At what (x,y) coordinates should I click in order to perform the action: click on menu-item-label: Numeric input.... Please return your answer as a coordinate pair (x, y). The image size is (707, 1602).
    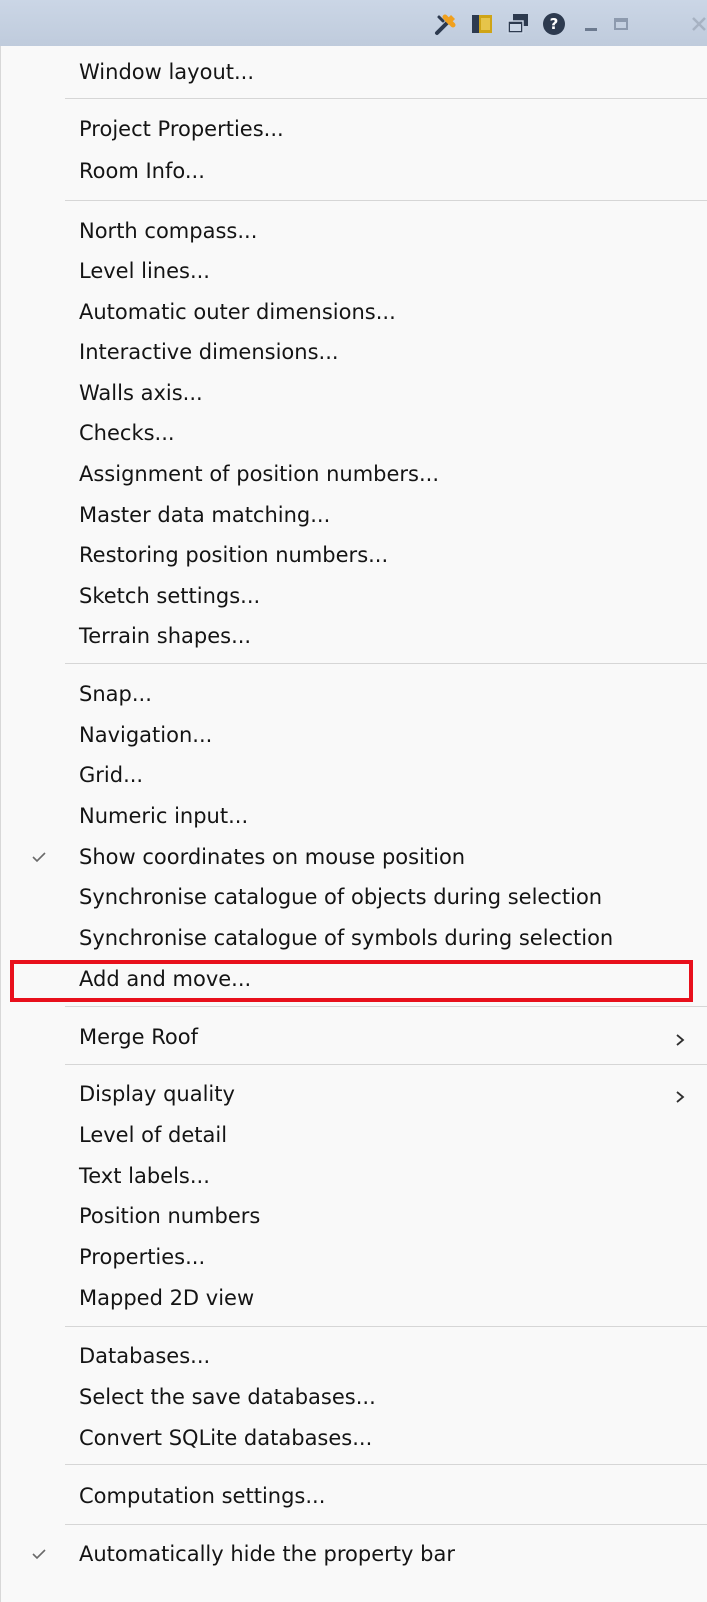
    Looking at the image, I should click on (164, 816).